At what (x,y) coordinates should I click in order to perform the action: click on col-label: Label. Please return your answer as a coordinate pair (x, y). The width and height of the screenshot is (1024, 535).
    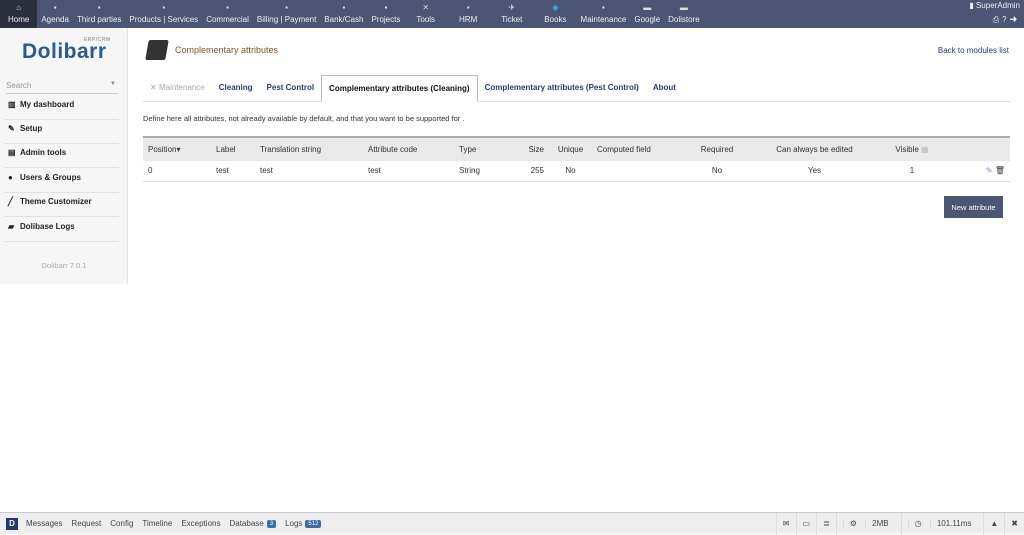
    Looking at the image, I should click on (233, 148).